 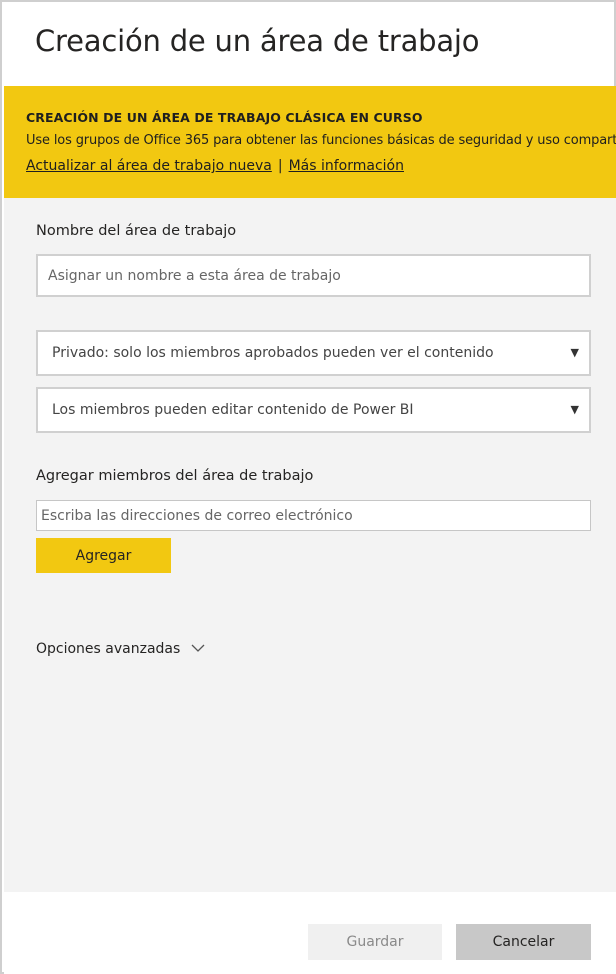 I want to click on advanced-options-toggle: Opciones avanzadas, so click(x=120, y=649).